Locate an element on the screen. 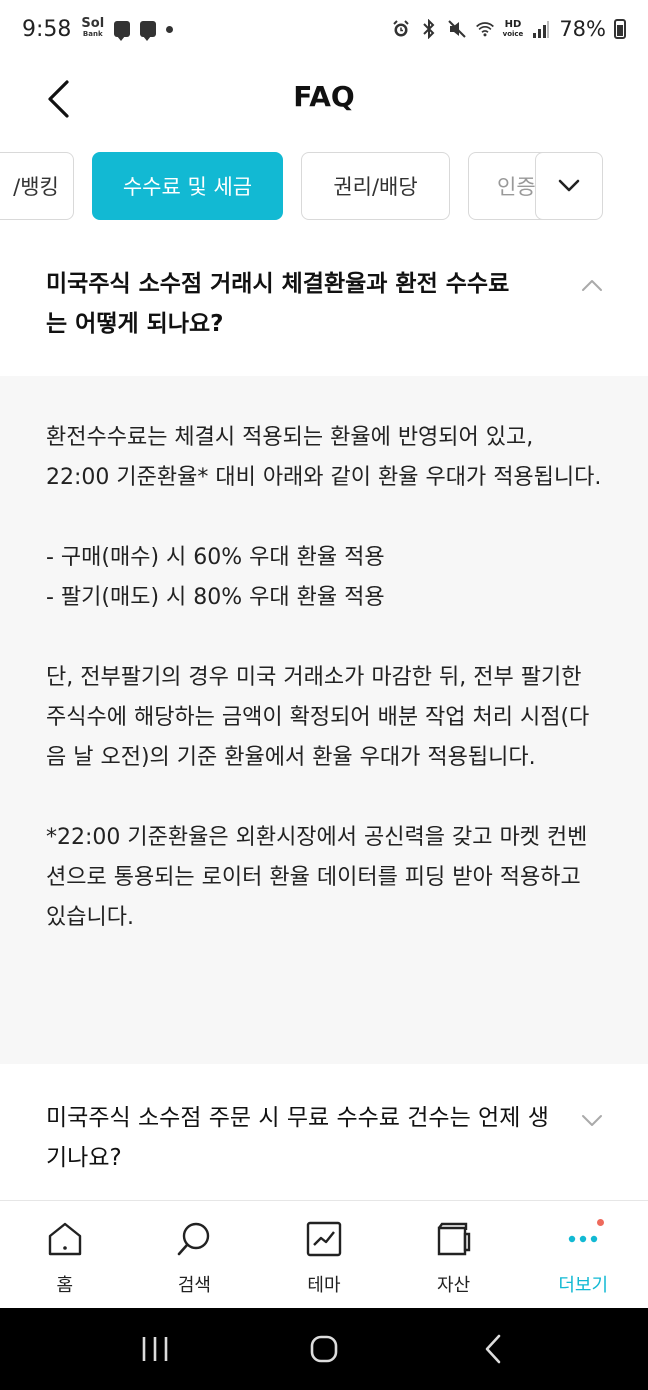  chevron-up-icon is located at coordinates (592, 285).